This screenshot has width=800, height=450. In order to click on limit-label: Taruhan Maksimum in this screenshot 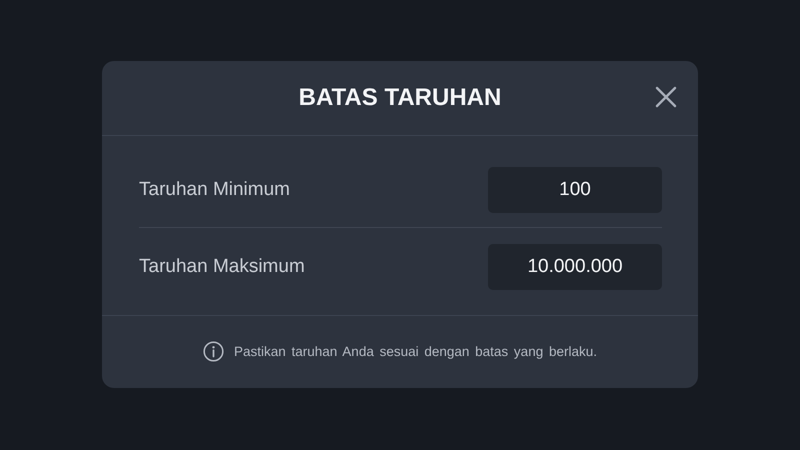, I will do `click(222, 267)`.